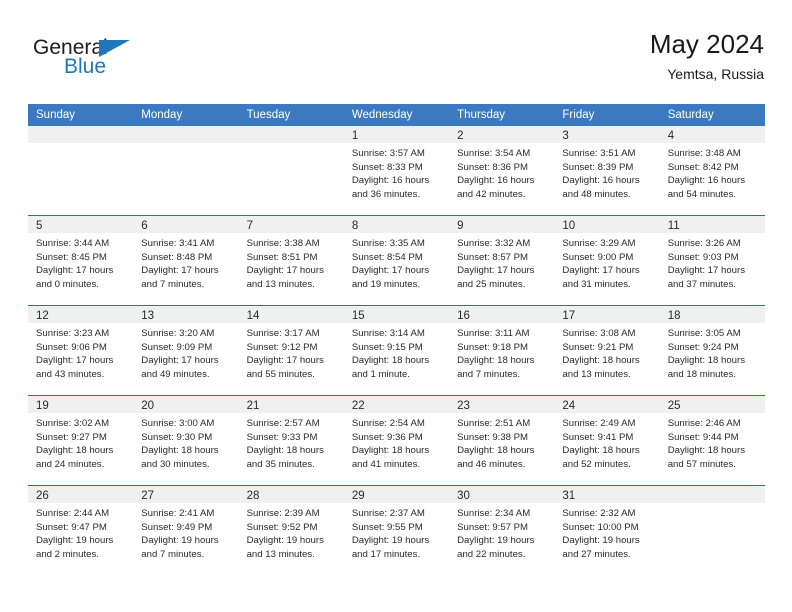  I want to click on weekday-thursday: Thursday, so click(481, 115).